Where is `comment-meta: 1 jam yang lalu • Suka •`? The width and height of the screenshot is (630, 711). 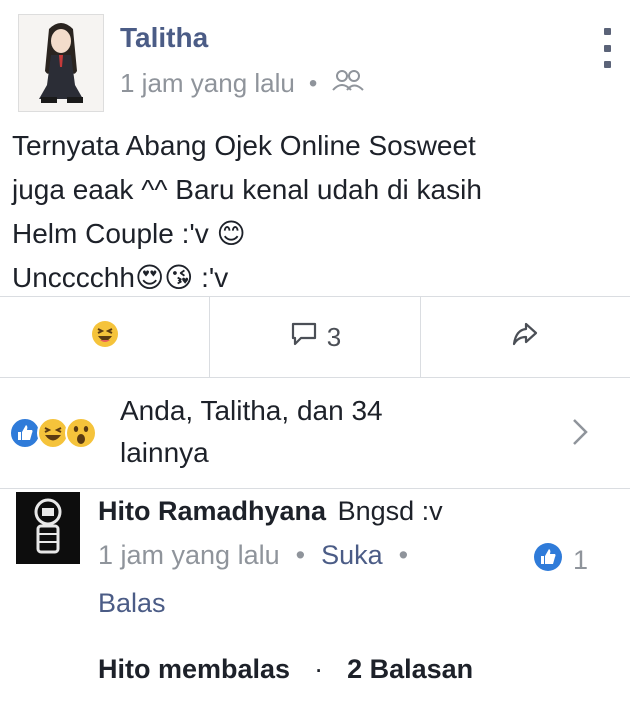 comment-meta: 1 jam yang lalu • Suka • is located at coordinates (253, 555).